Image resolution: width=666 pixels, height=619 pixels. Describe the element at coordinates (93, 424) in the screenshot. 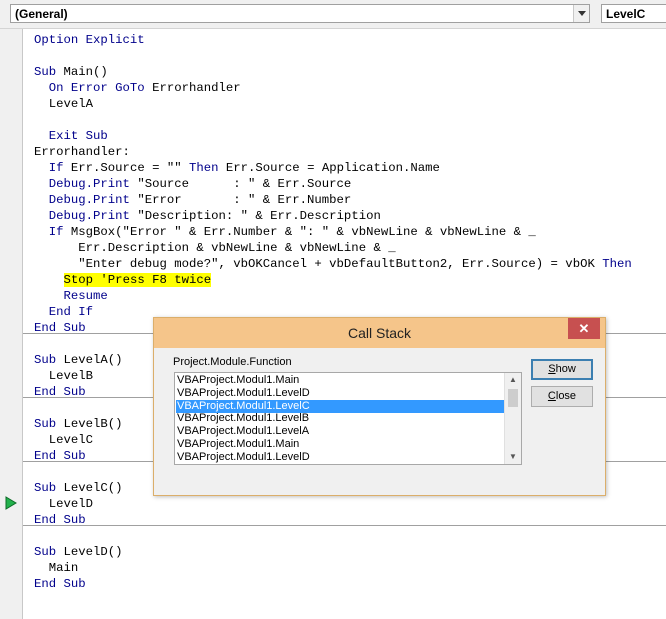

I see `code-token: LevelB()` at that location.